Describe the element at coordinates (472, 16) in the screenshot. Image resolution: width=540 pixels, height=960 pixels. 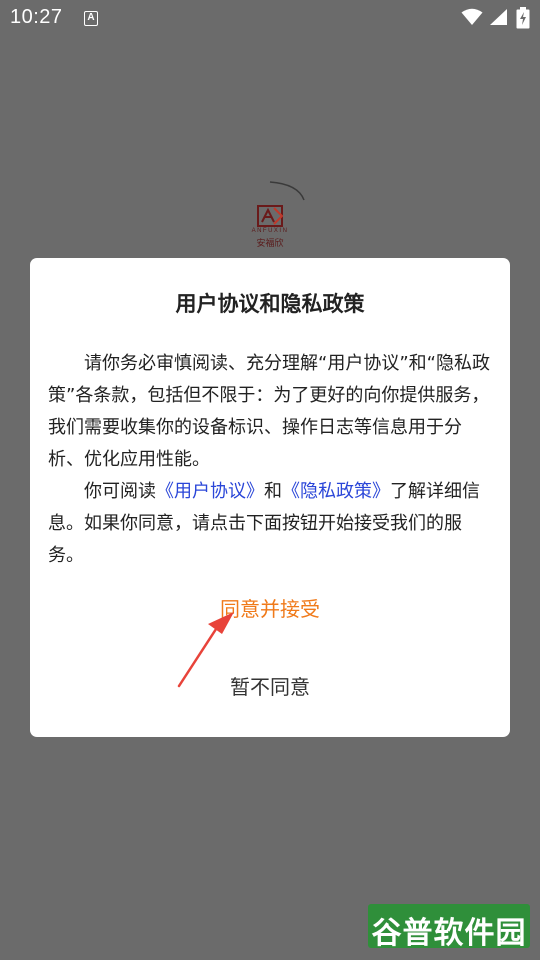
I see `wifi-icon` at that location.